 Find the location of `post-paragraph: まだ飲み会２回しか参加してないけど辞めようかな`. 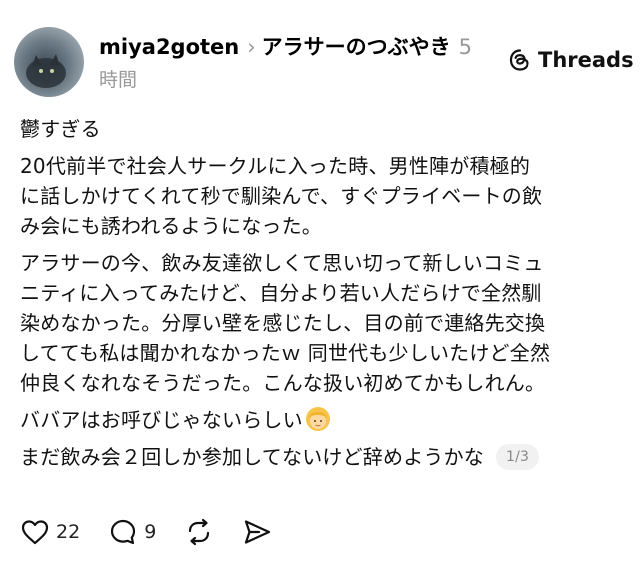

post-paragraph: まだ飲み会２回しか参加してないけど辞めようかな is located at coordinates (252, 457).